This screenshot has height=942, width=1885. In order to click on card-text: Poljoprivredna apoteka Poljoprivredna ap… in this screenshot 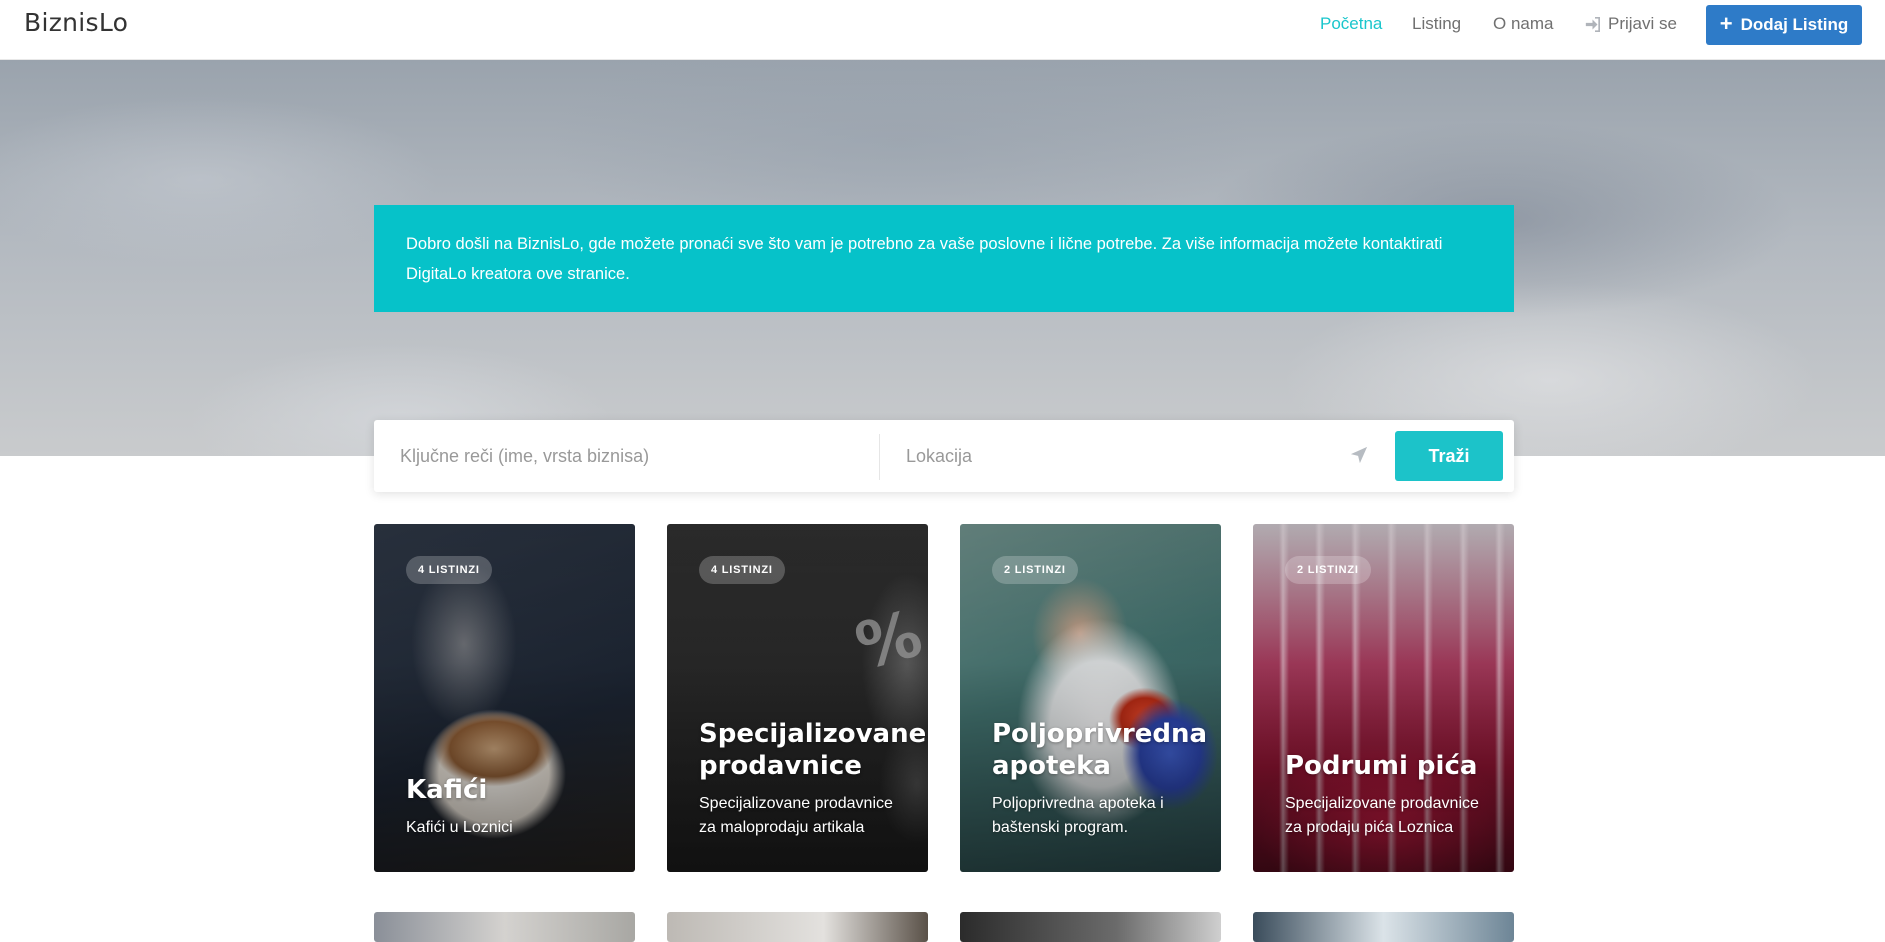, I will do `click(1100, 779)`.